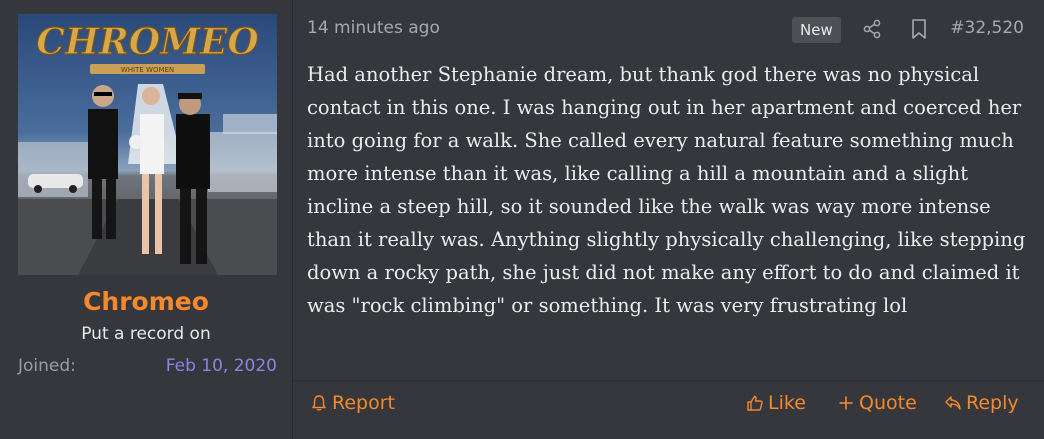 This screenshot has width=1044, height=439. I want to click on album-cover-art: CHROMEO WHITE WOMEN, so click(147, 147).